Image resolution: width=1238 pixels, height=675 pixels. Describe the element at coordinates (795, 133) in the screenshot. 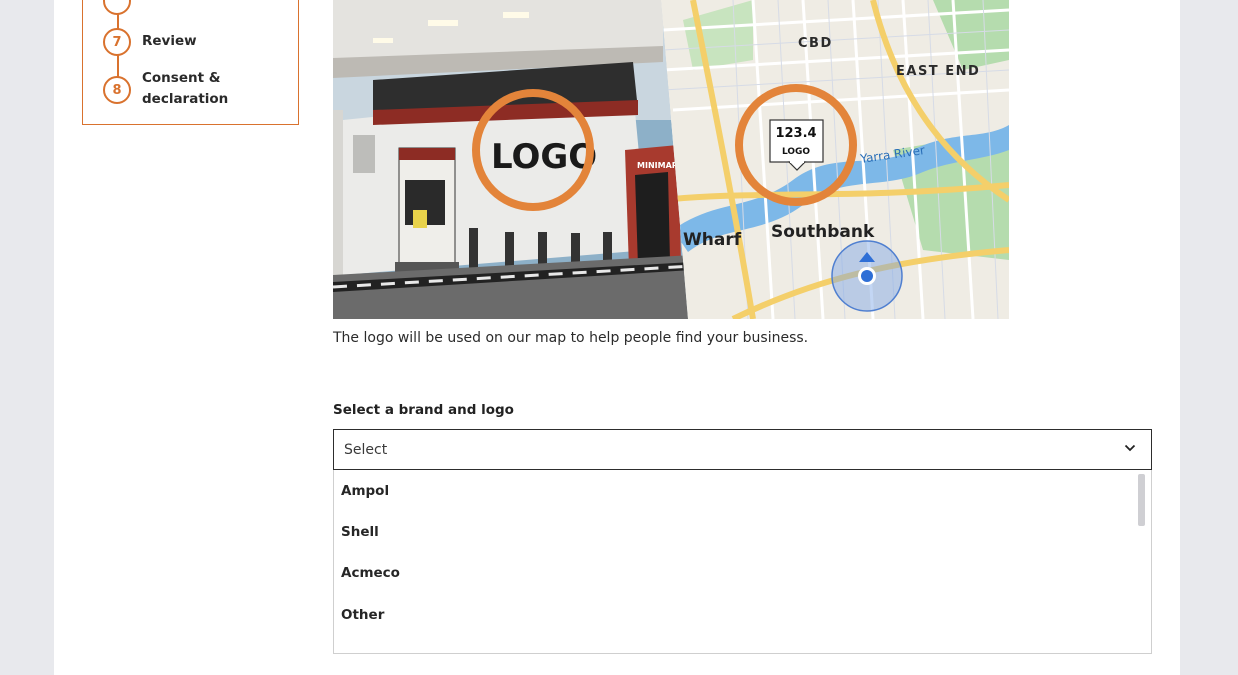

I see `pin-price: 123.4` at that location.